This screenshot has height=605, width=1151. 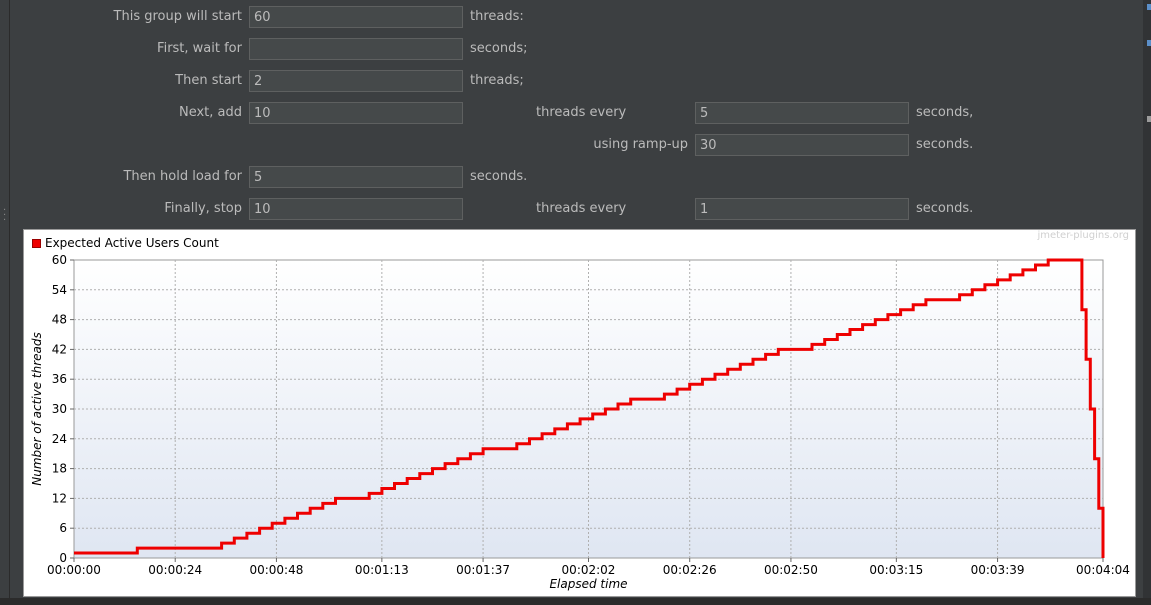 What do you see at coordinates (132, 243) in the screenshot?
I see `legend-label: Expected Active Users Count` at bounding box center [132, 243].